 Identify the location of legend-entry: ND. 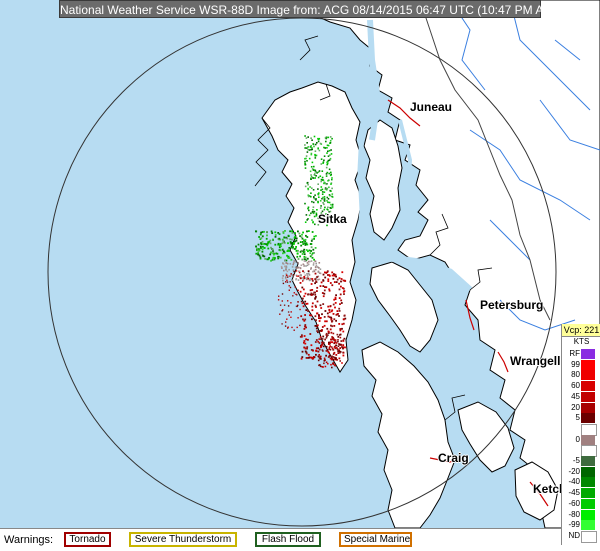
(581, 536).